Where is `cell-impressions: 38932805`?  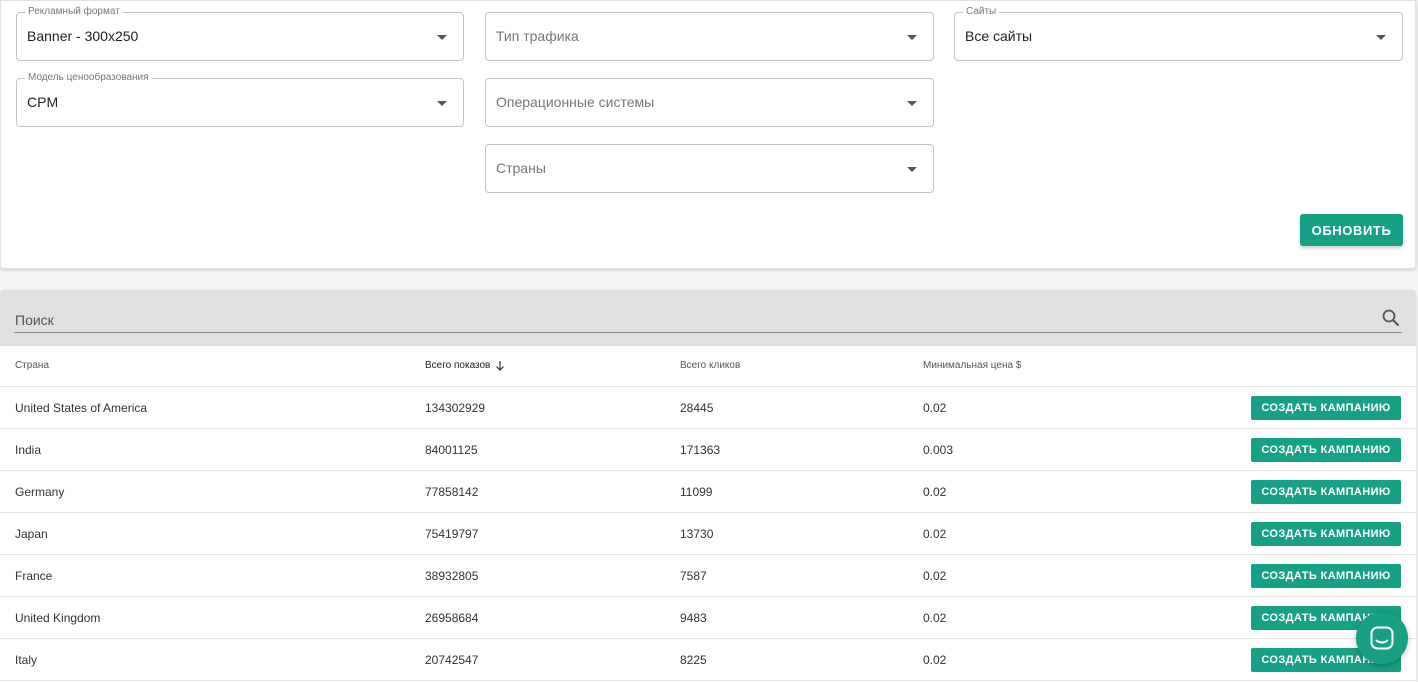
cell-impressions: 38932805 is located at coordinates (452, 576).